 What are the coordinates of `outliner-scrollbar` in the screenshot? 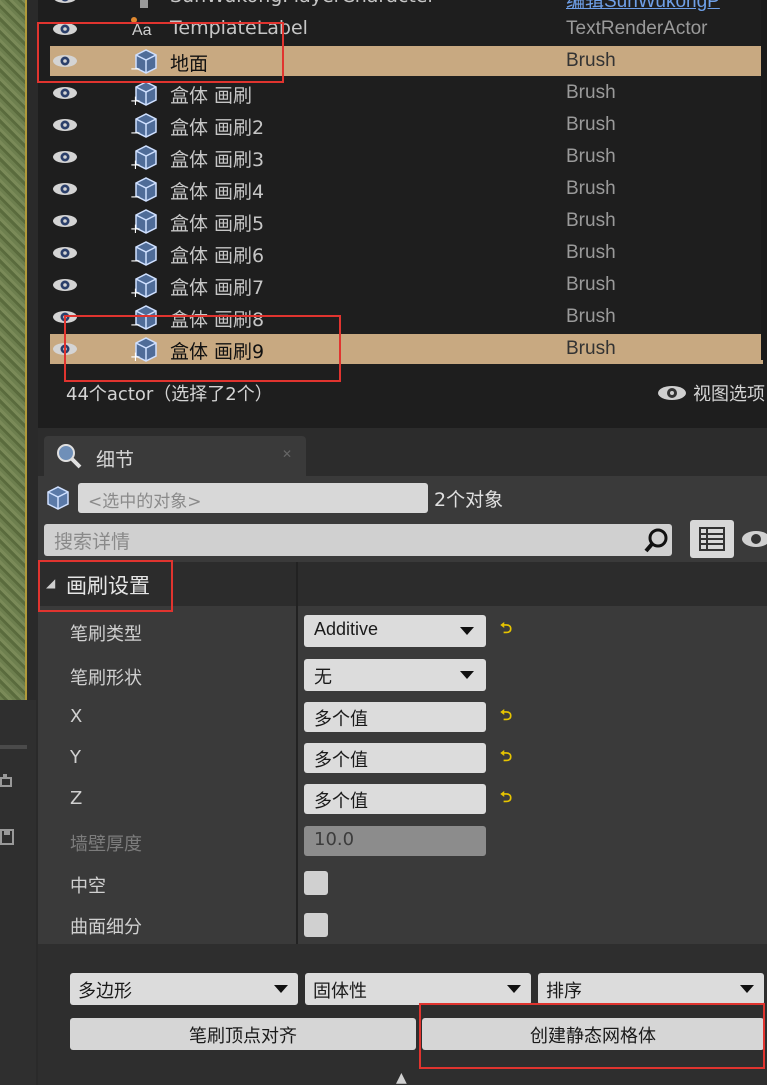 It's located at (764, 180).